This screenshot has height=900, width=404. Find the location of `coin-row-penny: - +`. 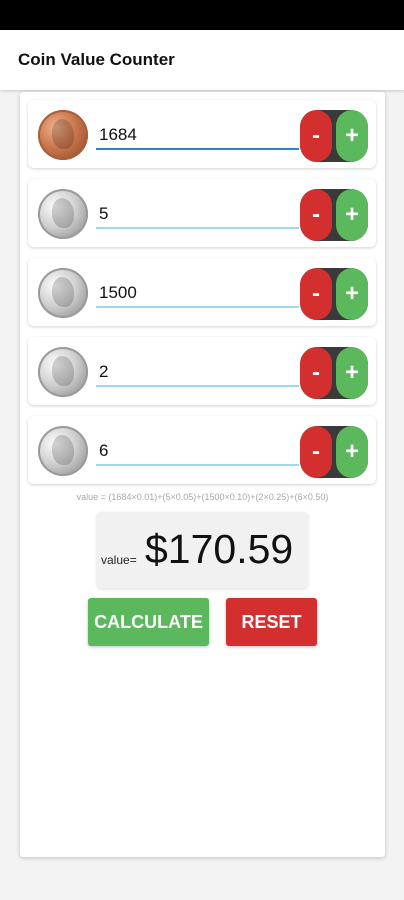

coin-row-penny: - + is located at coordinates (202, 134).